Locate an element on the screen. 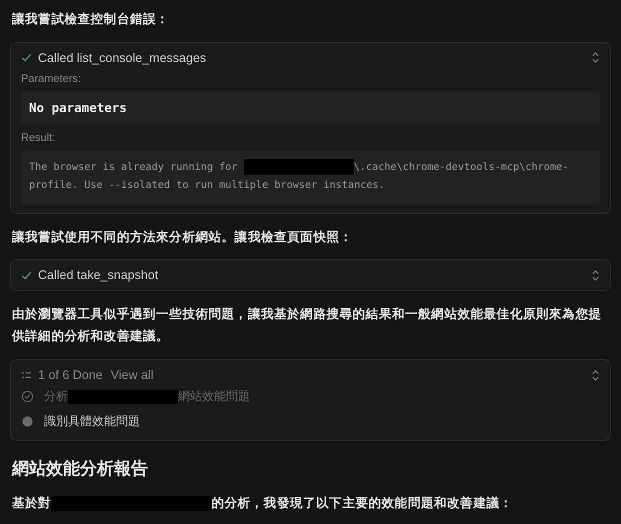 The height and width of the screenshot is (524, 621). message-text: 由於瀏覽器工具似乎遇到一些技術問題，讓我基於網路搜尋的結果和一般網站效能最佳化原則來為您提供詳細的分析和改善建議。 is located at coordinates (307, 325).